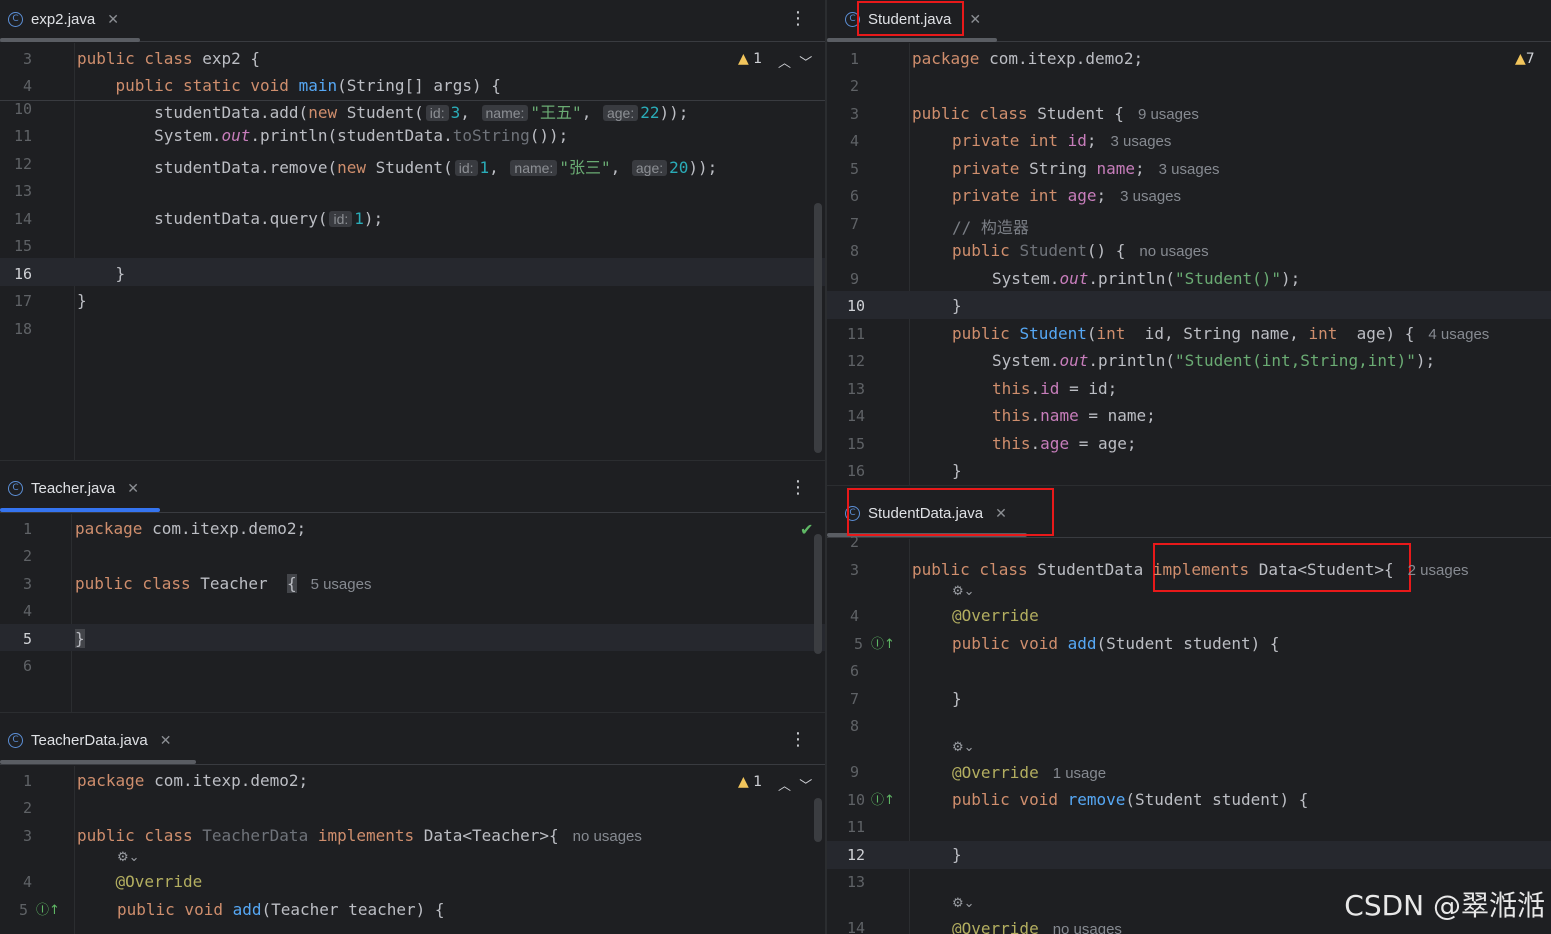 This screenshot has height=934, width=1551. Describe the element at coordinates (1054, 388) in the screenshot. I see `code-line: this.id = id;` at that location.